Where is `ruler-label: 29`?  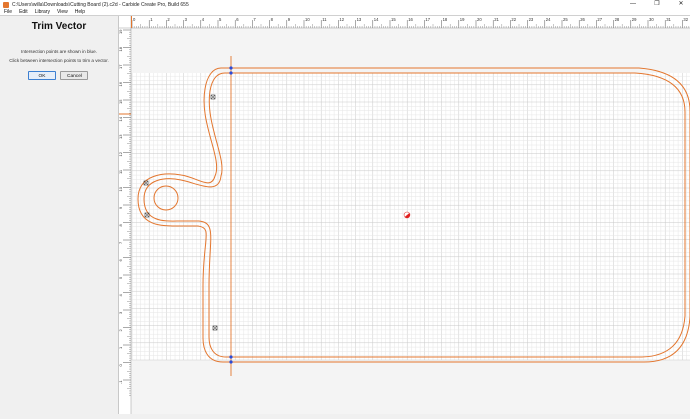
ruler-label: 29 is located at coordinates (634, 19).